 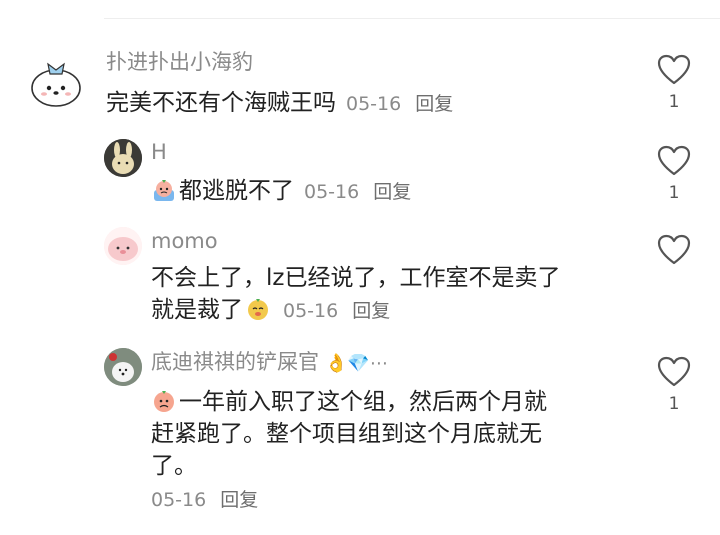 I want to click on comment-body-line: 不会上了，lz已经说了，工作室不是卖了, so click(x=356, y=278).